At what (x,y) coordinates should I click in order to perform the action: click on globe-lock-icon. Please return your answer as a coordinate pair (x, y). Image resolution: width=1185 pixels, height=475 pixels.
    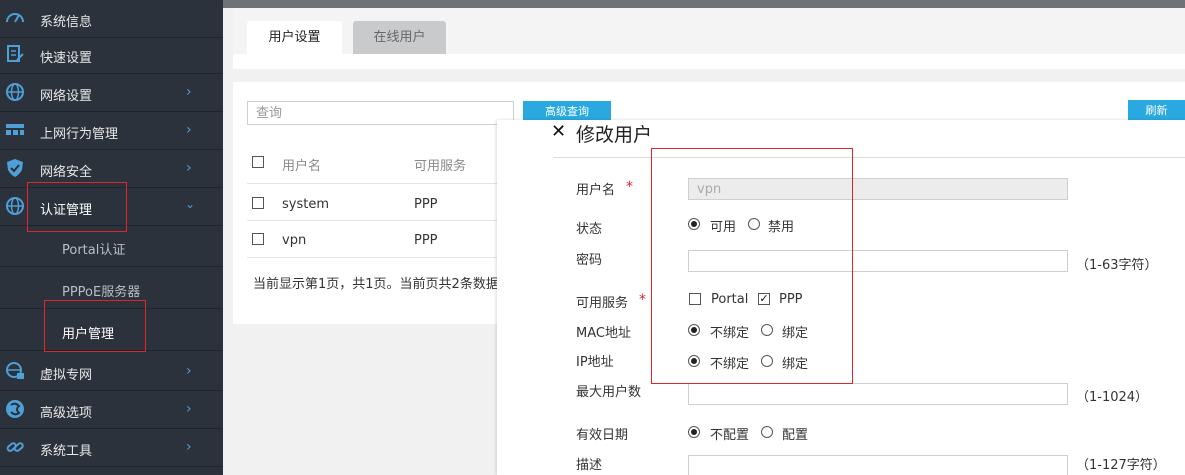
    Looking at the image, I should click on (15, 370).